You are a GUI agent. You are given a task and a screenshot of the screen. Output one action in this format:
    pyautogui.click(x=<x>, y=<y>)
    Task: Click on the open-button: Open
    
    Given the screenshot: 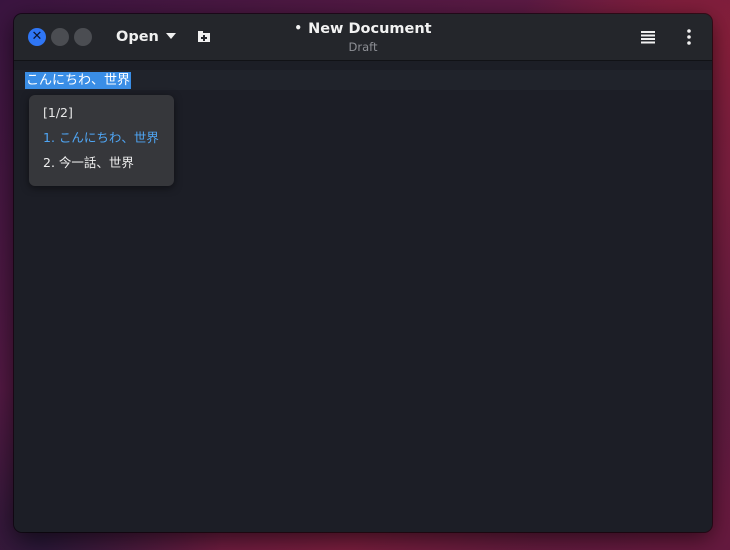 What is the action you would take?
    pyautogui.click(x=146, y=37)
    